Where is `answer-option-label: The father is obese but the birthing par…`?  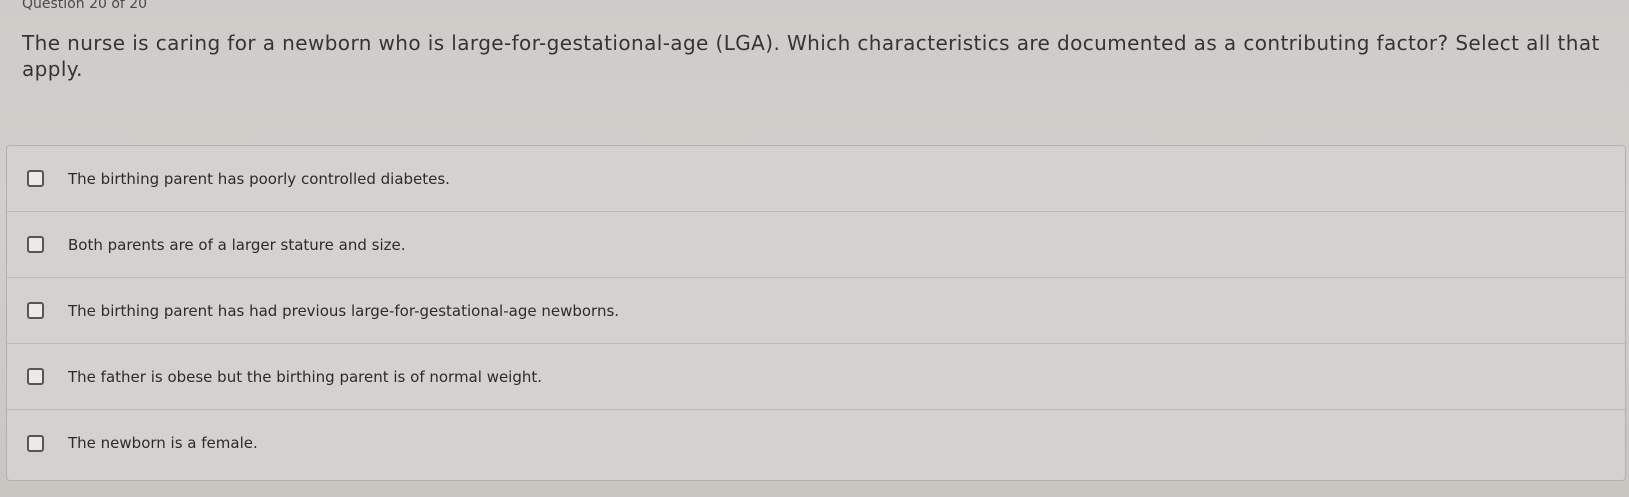 answer-option-label: The father is obese but the birthing par… is located at coordinates (305, 376).